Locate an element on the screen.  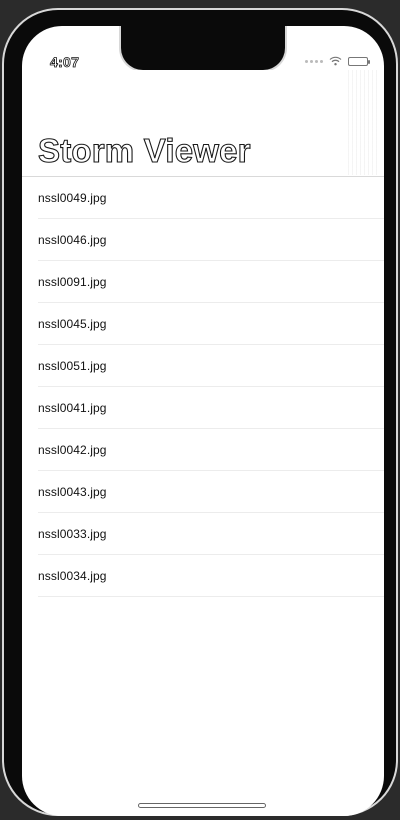
list-item-label: nssl0034.jpg is located at coordinates (72, 575).